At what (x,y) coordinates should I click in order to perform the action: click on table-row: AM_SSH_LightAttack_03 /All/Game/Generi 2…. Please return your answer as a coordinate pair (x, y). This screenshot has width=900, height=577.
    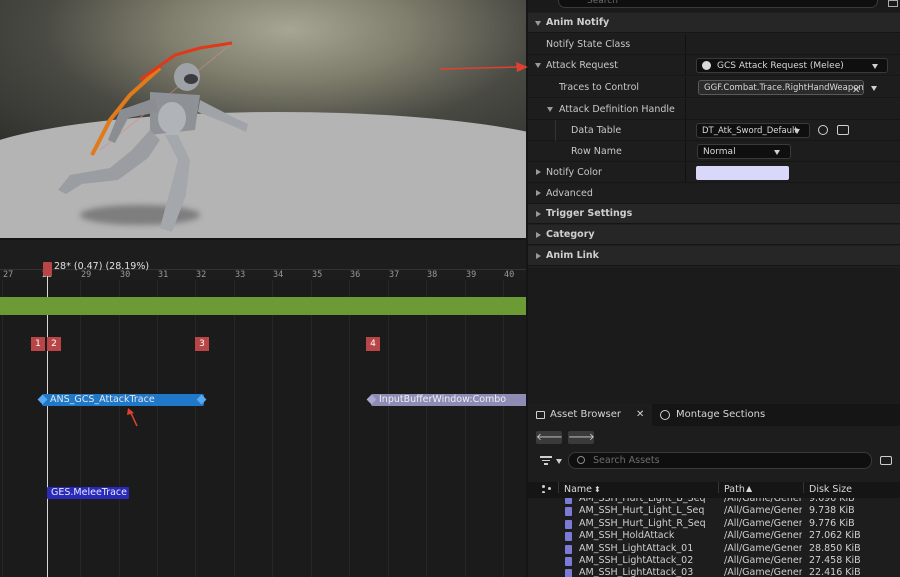
    Looking at the image, I should click on (714, 572).